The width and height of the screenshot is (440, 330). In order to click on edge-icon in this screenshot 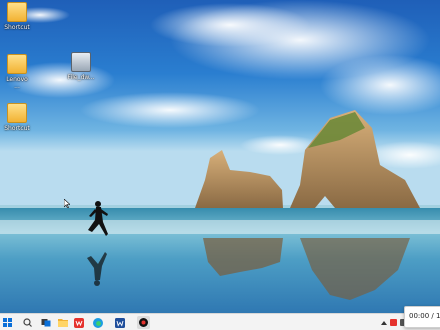, I will do `click(97, 322)`.